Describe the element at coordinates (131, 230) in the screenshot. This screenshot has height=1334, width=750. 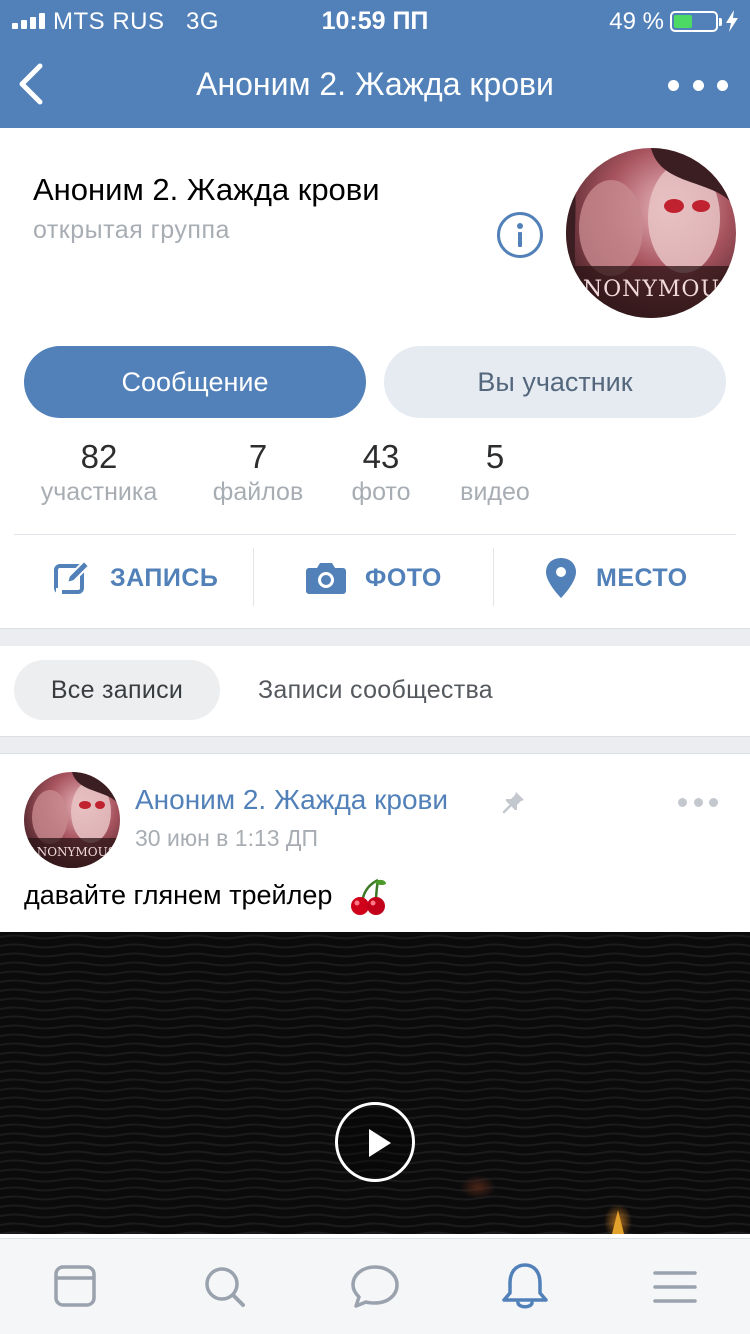
I see `group-type: открытая группа` at that location.